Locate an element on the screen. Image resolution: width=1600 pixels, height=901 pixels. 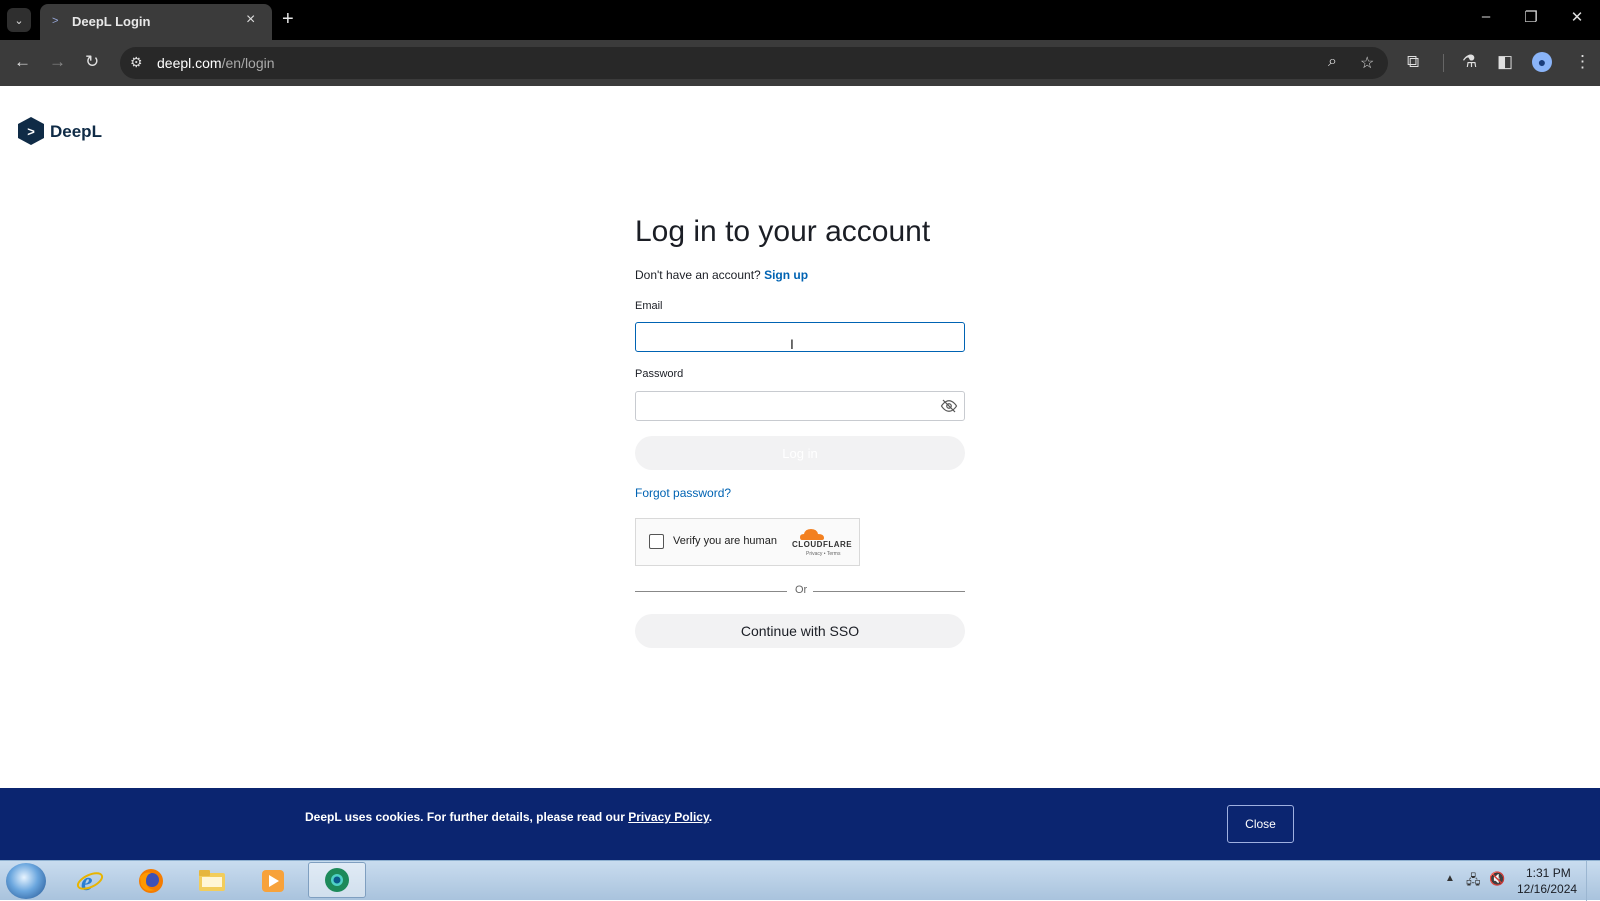
plus-icon: + is located at coordinates (288, 19).